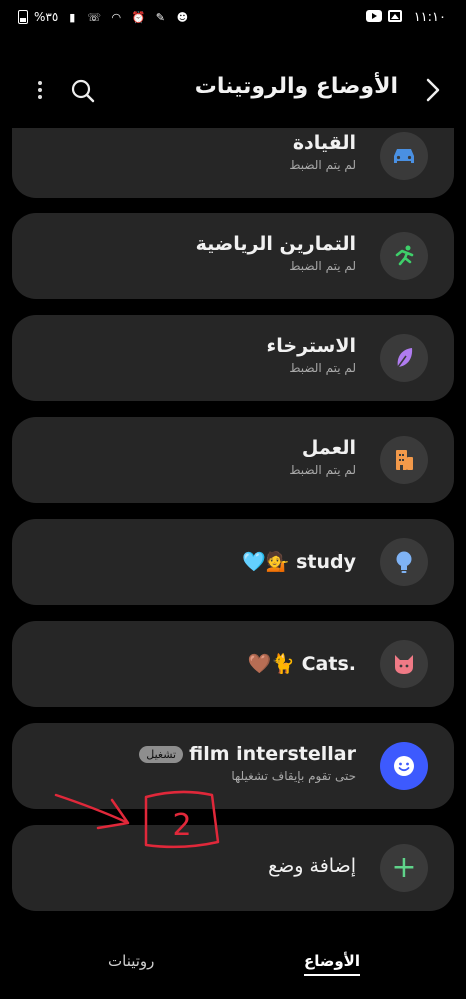 The image size is (466, 999). I want to click on mode-card-work: العمل لم يتم الضبط, so click(233, 460).